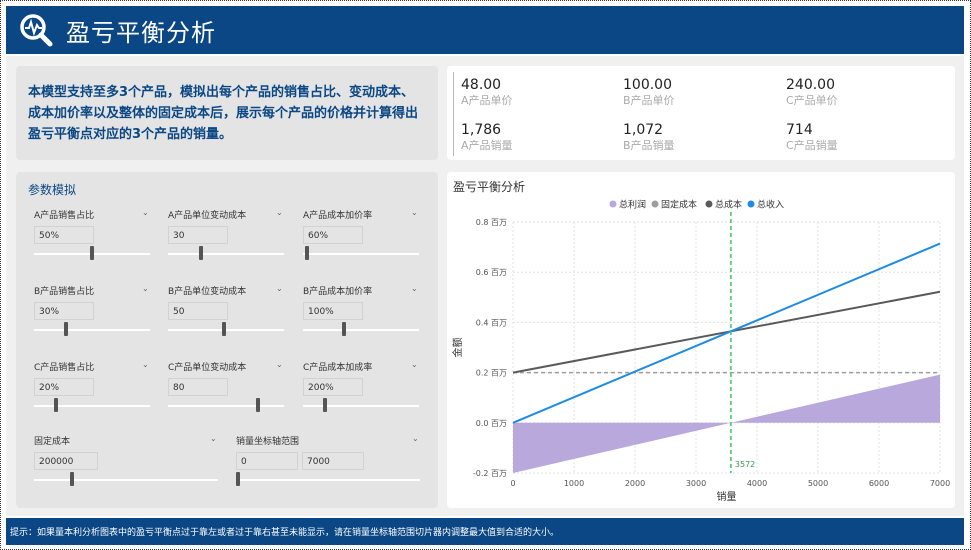  I want to click on kpi-item: 1,786 A产品销量, so click(487, 137).